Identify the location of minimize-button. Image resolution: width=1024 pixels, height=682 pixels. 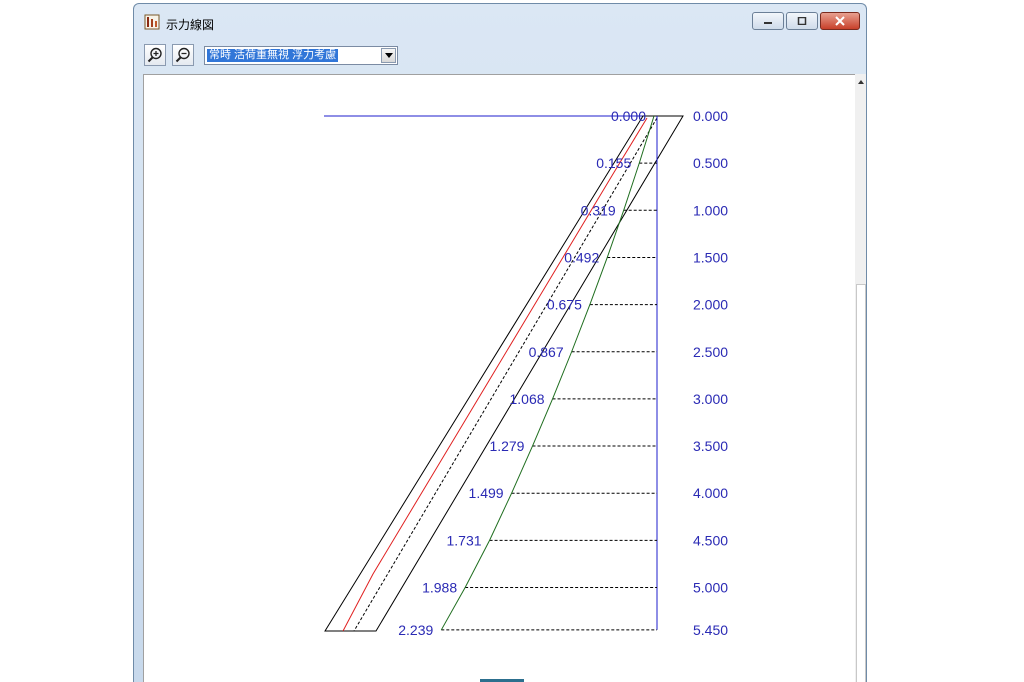
(768, 21).